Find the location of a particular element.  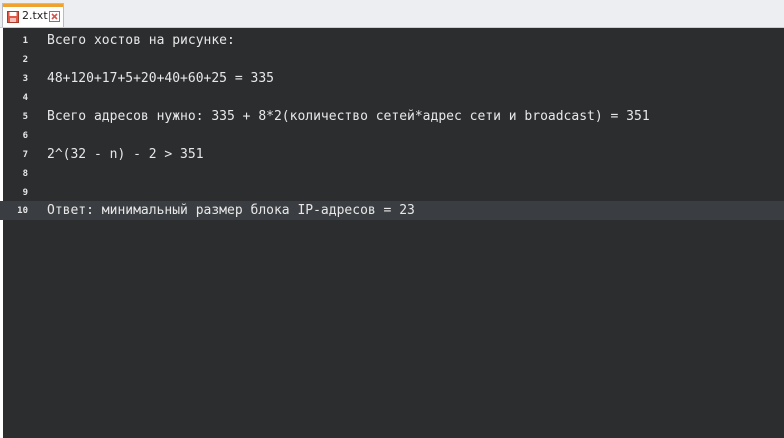

line-number: 7 is located at coordinates (25, 155).